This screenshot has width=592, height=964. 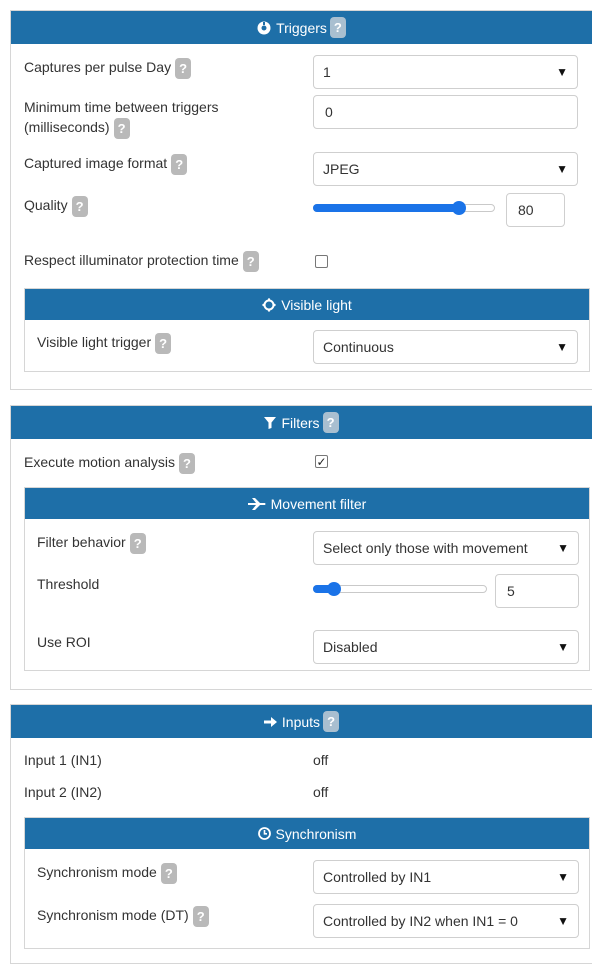 What do you see at coordinates (264, 28) in the screenshot?
I see `settings-circle-icon` at bounding box center [264, 28].